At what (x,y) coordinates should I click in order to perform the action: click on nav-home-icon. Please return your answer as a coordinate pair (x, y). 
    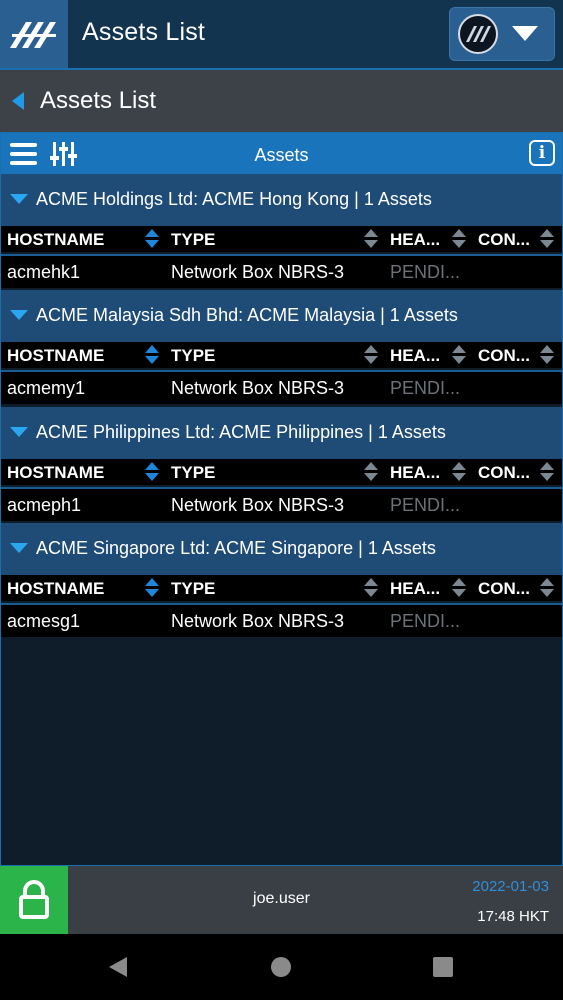
    Looking at the image, I should click on (281, 967).